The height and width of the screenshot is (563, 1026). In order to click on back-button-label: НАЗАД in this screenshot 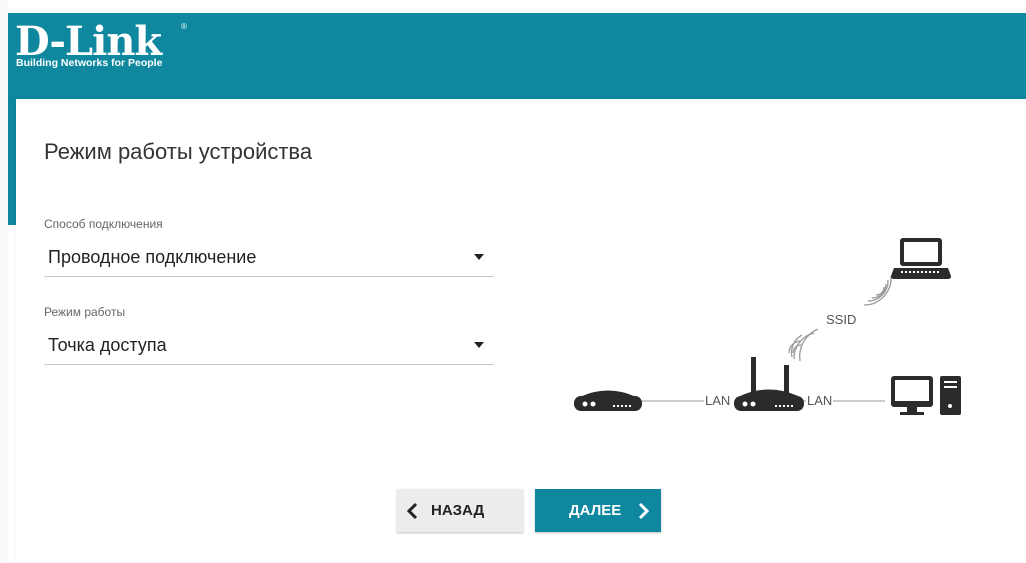, I will do `click(458, 510)`.